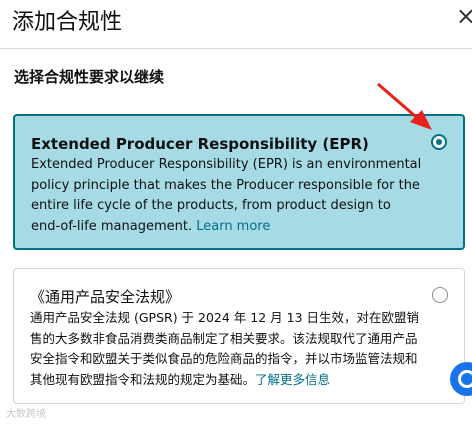 Image resolution: width=472 pixels, height=425 pixels. What do you see at coordinates (233, 226) in the screenshot?
I see `learn-more-link: Learn more` at bounding box center [233, 226].